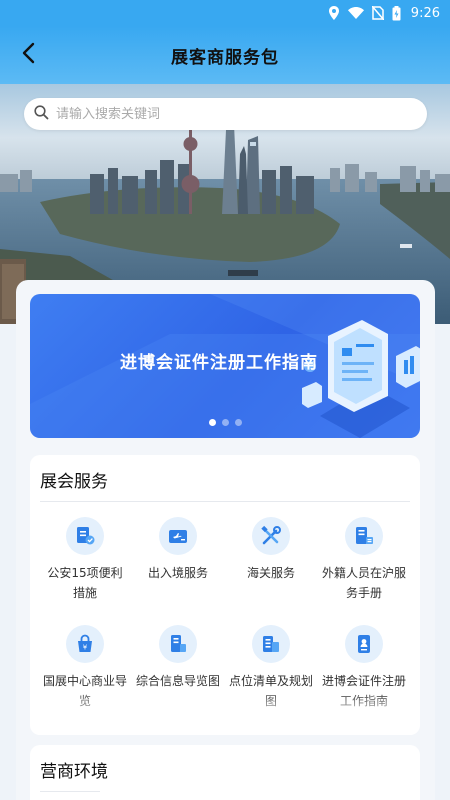  What do you see at coordinates (271, 536) in the screenshot?
I see `tools-icon` at bounding box center [271, 536].